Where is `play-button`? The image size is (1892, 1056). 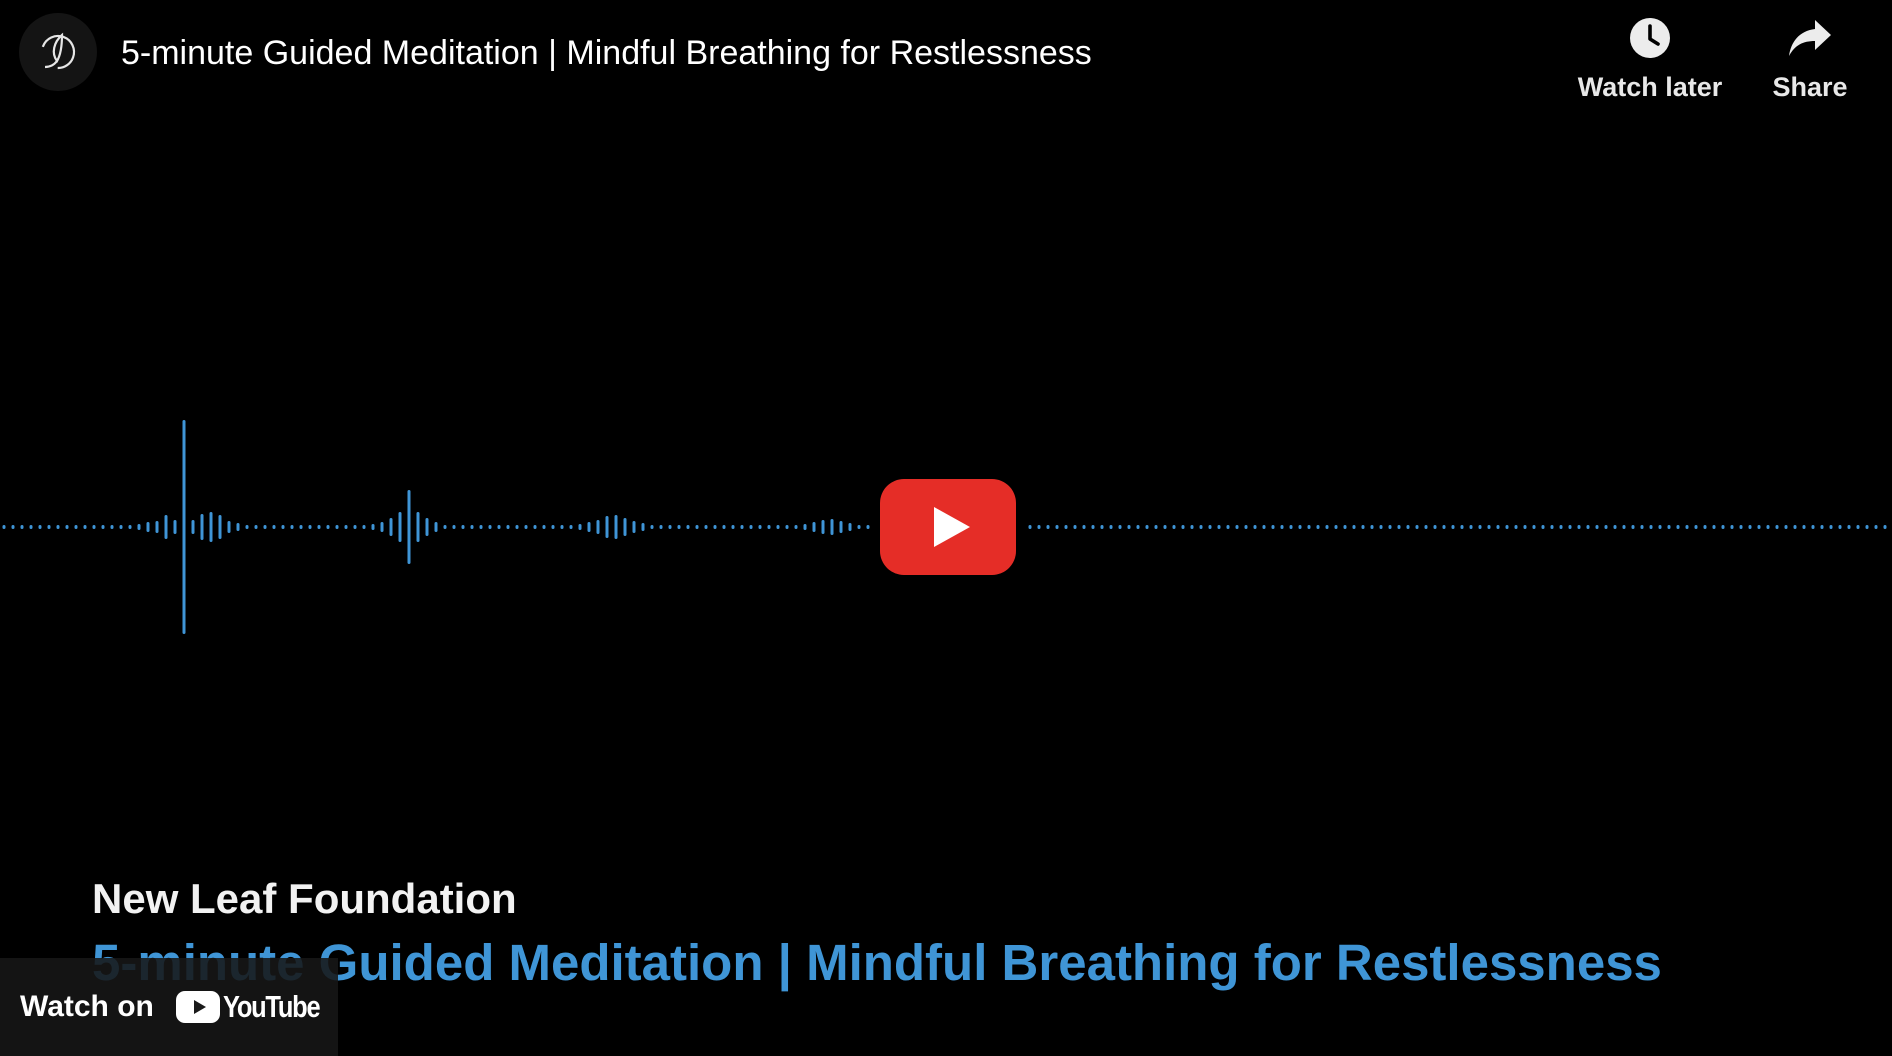 play-button is located at coordinates (948, 527).